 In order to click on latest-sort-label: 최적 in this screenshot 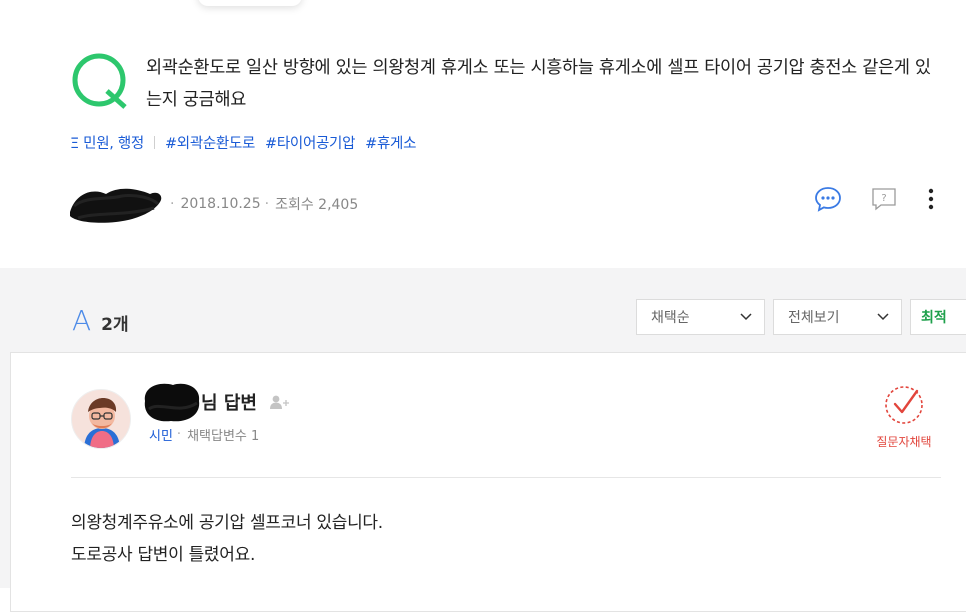, I will do `click(934, 318)`.